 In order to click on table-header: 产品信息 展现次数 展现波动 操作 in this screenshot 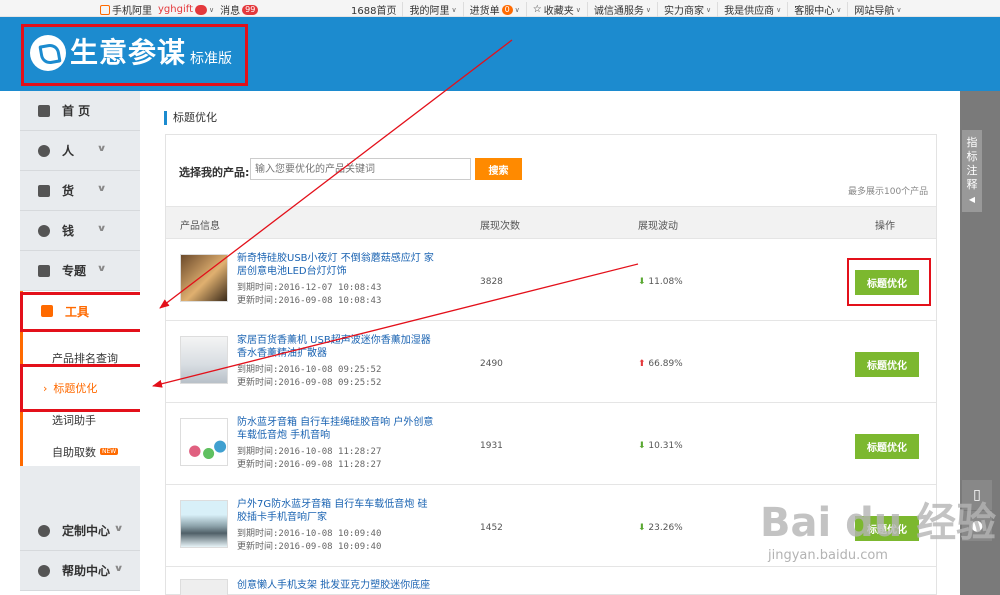, I will do `click(551, 222)`.